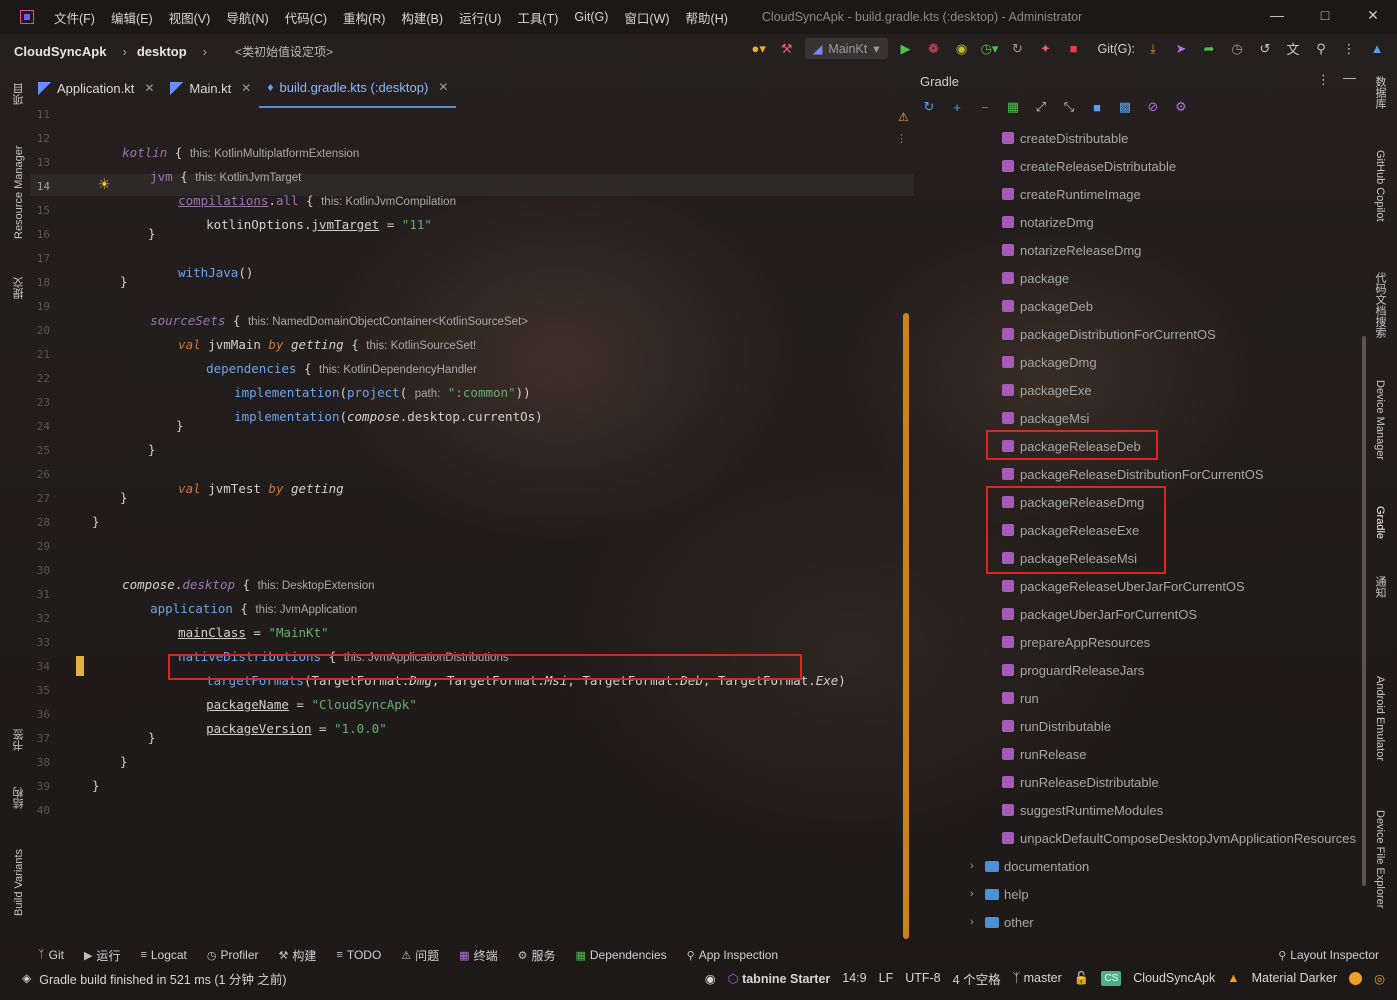  Describe the element at coordinates (1071, 250) in the screenshot. I see `gradle-task-item: notarizeReleaseDmg` at that location.